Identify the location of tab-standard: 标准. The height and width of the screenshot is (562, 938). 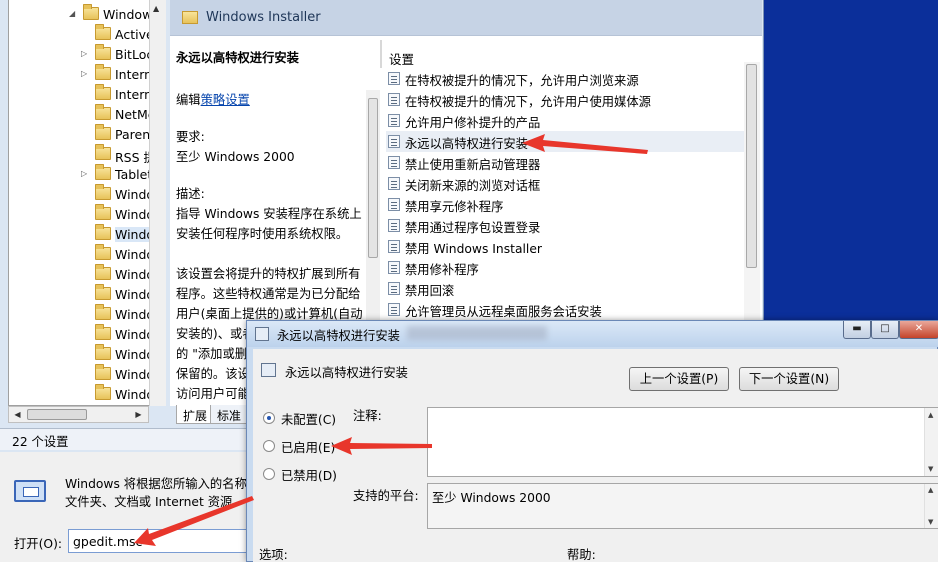
(229, 414).